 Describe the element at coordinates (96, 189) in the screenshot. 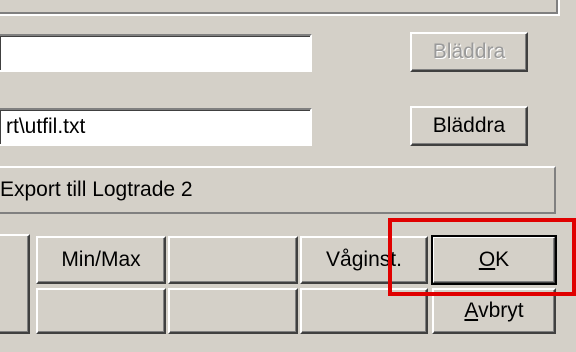

I see `export-panel-label: Export till Logtrade 2` at that location.